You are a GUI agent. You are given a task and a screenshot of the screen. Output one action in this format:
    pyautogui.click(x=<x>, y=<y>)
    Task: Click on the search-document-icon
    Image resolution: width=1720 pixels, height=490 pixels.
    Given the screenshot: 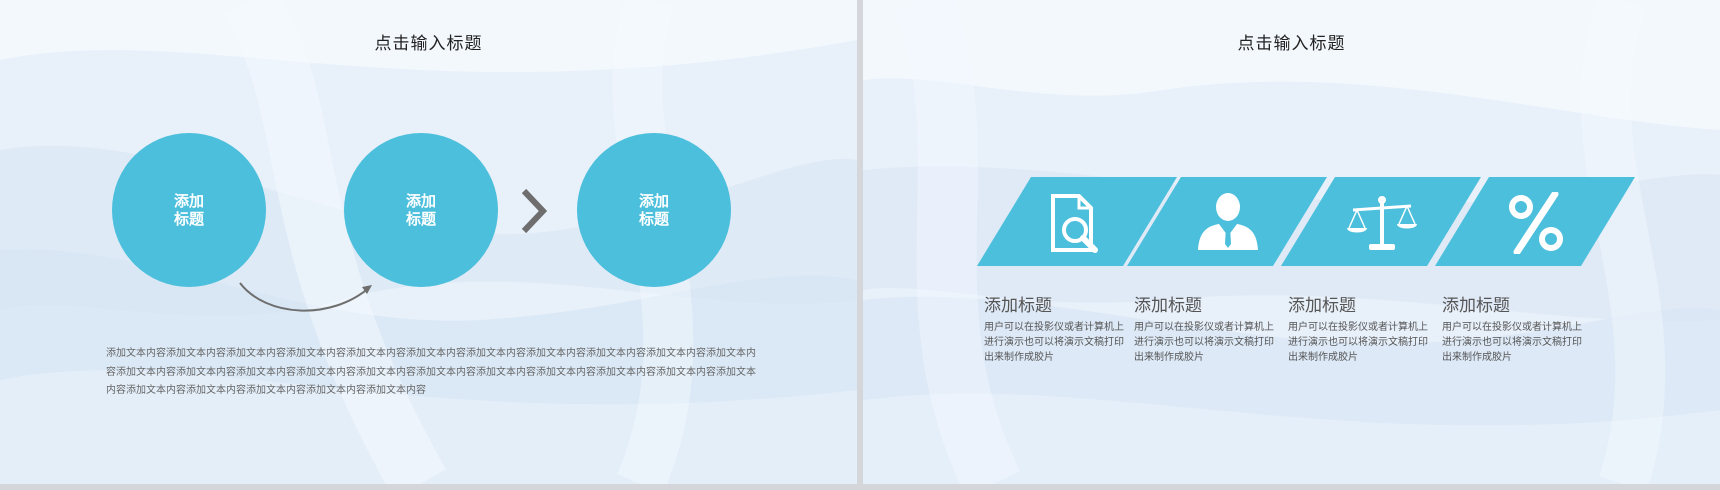 What is the action you would take?
    pyautogui.click(x=1074, y=223)
    